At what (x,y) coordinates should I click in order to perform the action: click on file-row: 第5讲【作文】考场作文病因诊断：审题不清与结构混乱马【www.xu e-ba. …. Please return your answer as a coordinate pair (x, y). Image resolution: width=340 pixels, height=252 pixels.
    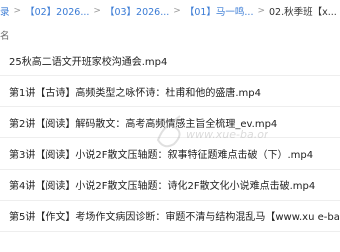
    Looking at the image, I should click on (170, 216).